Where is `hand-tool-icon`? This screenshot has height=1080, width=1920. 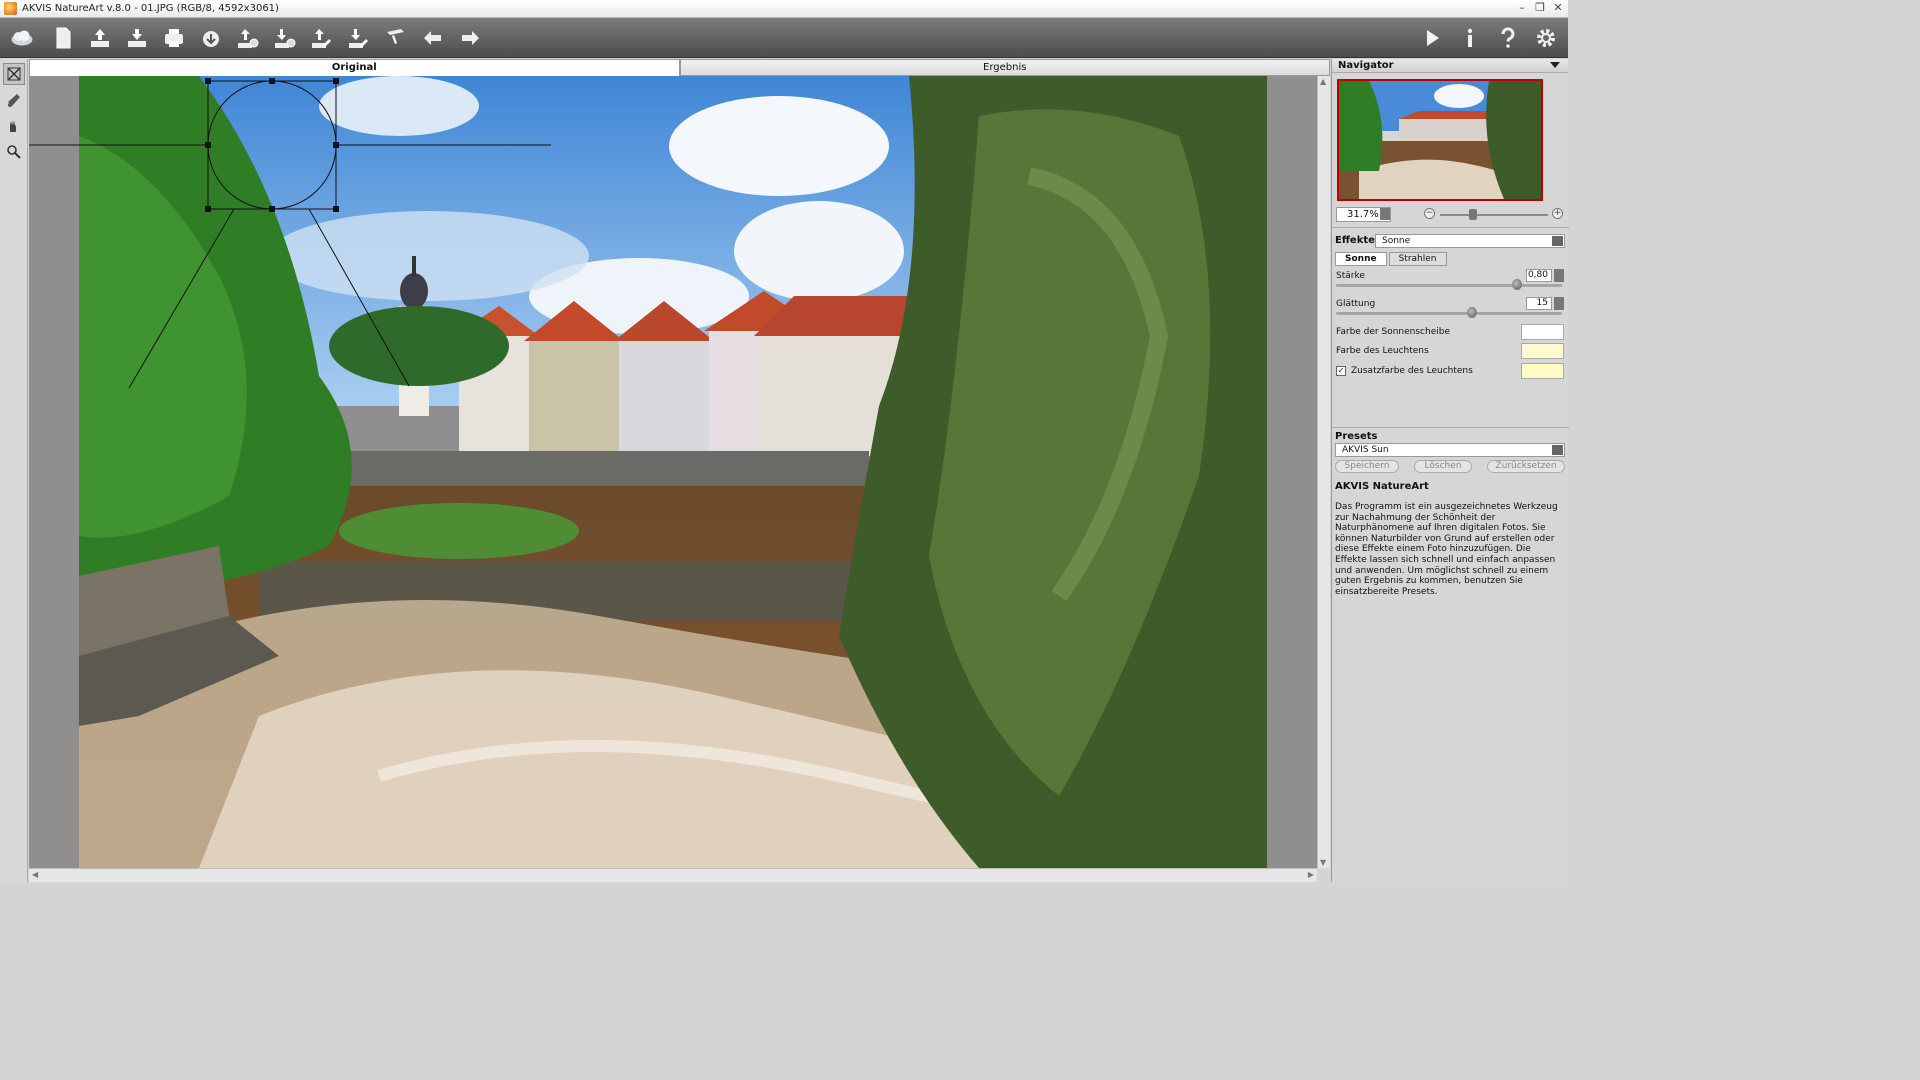 hand-tool-icon is located at coordinates (14, 126).